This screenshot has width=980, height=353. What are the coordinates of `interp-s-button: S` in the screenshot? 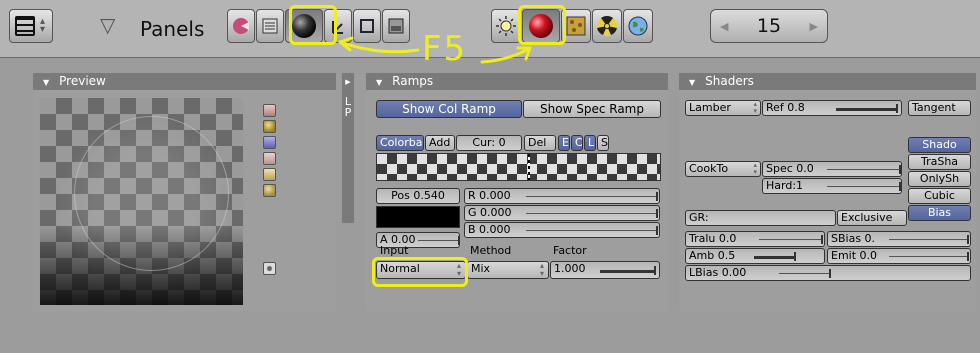 It's located at (603, 143).